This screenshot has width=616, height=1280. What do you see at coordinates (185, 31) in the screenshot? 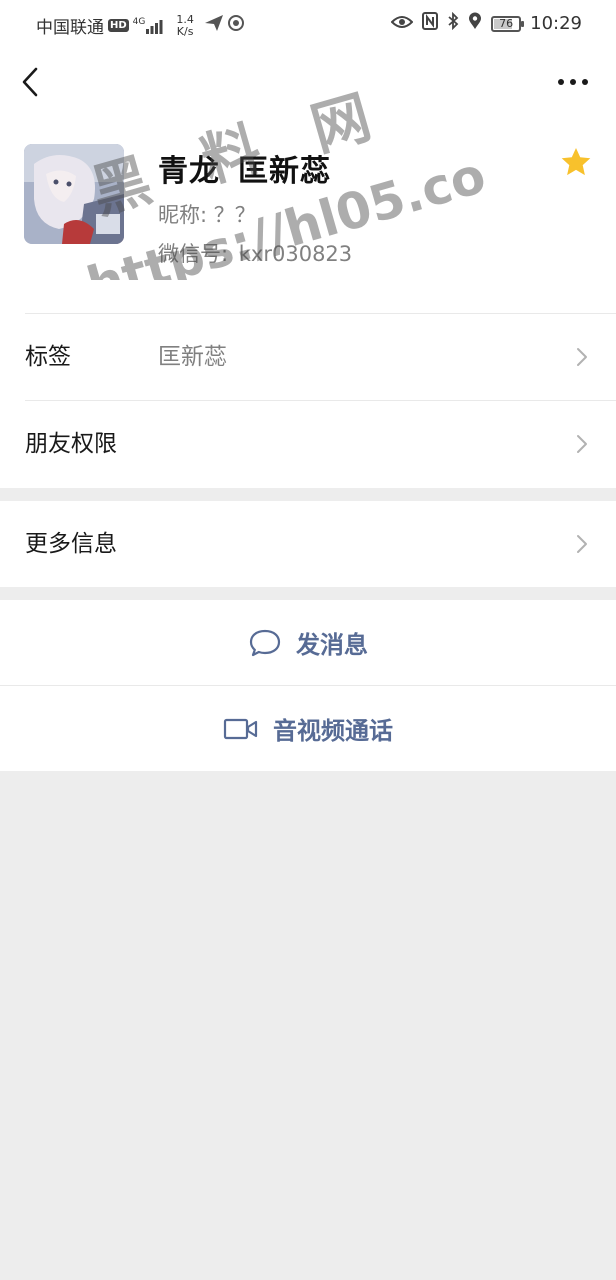
I see `net-speed-unit: K/s` at bounding box center [185, 31].